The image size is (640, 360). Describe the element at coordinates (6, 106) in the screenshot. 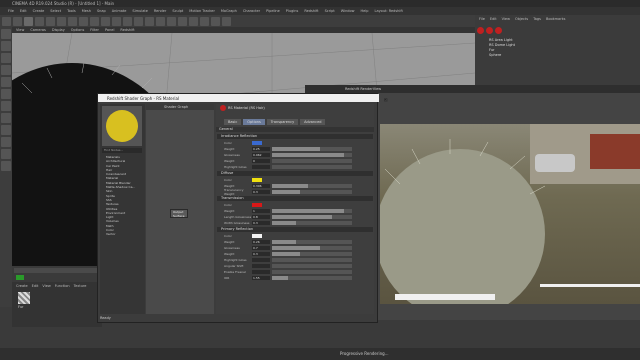

I see `polygons-mode-icon` at that location.